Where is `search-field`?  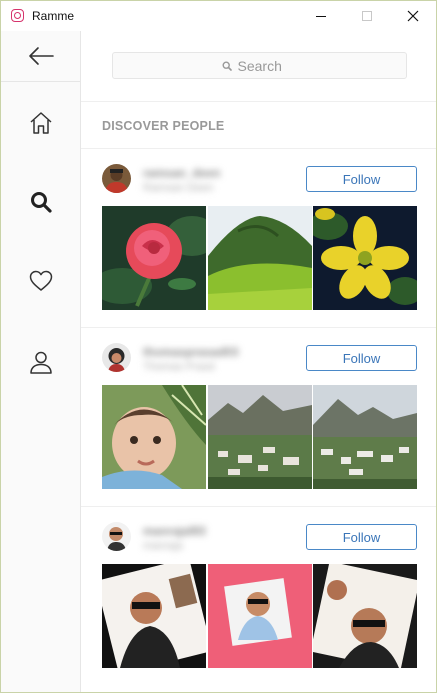 search-field is located at coordinates (259, 65).